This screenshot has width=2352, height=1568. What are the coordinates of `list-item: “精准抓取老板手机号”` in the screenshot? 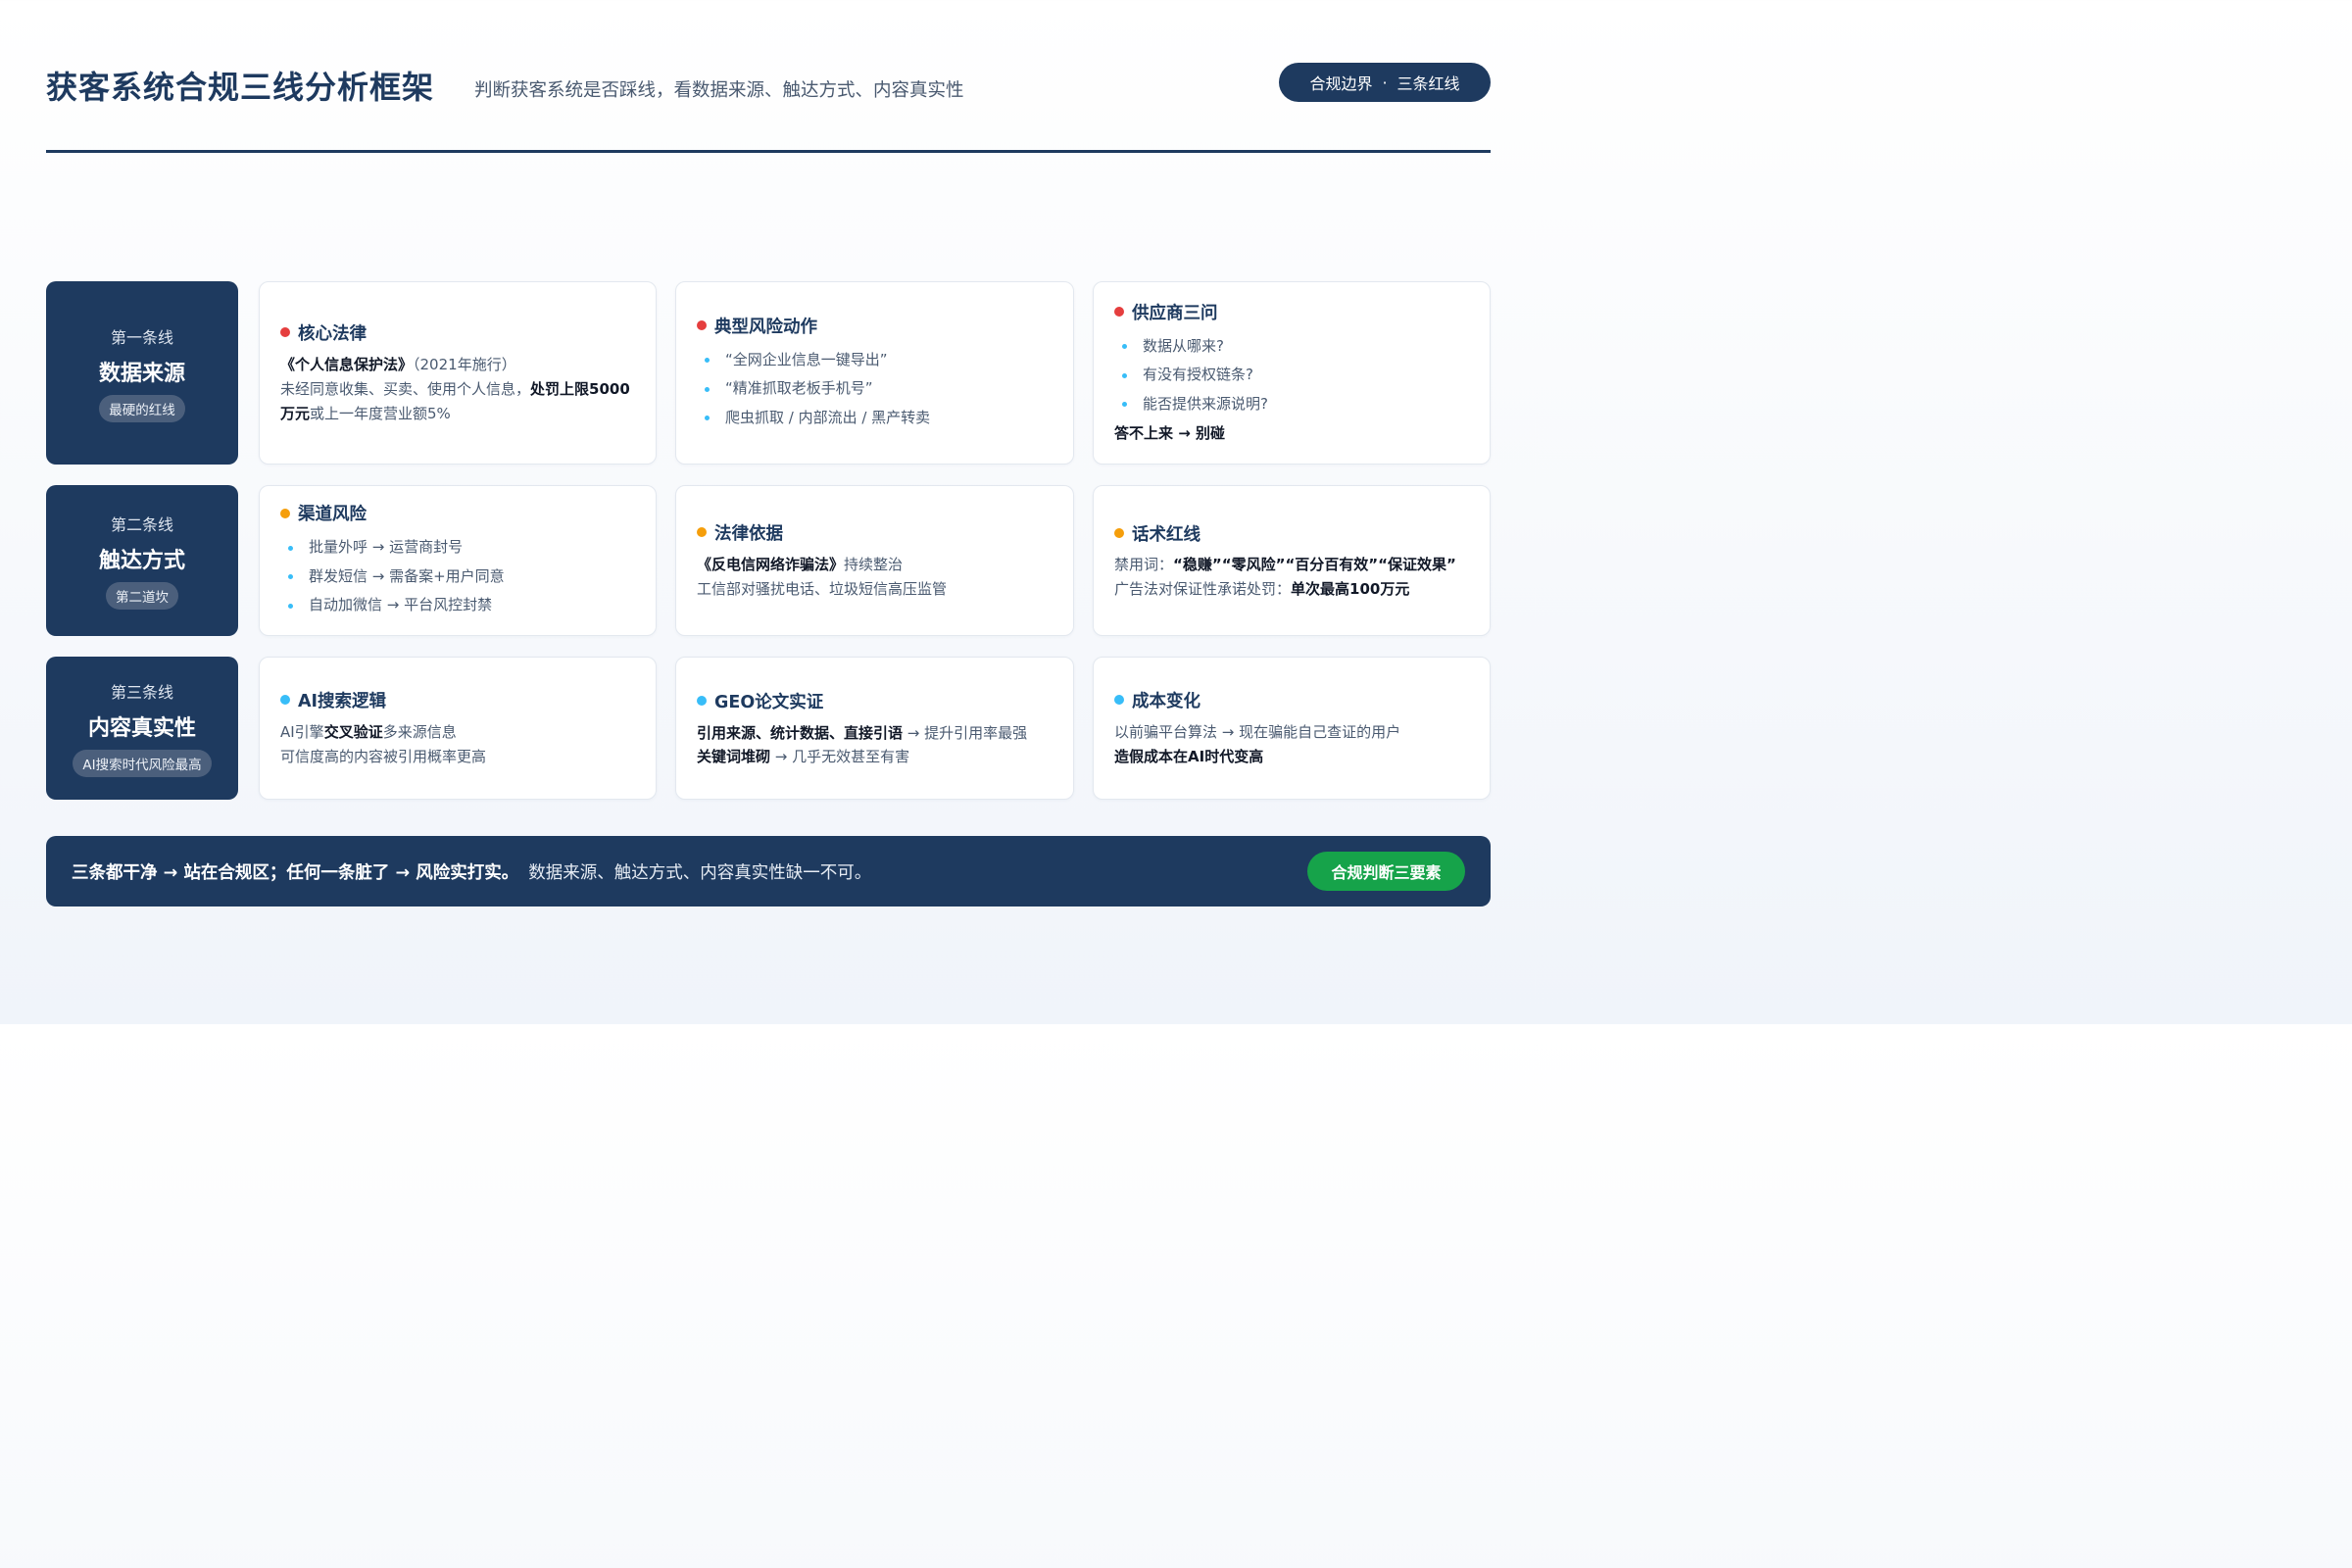 It's located at (875, 389).